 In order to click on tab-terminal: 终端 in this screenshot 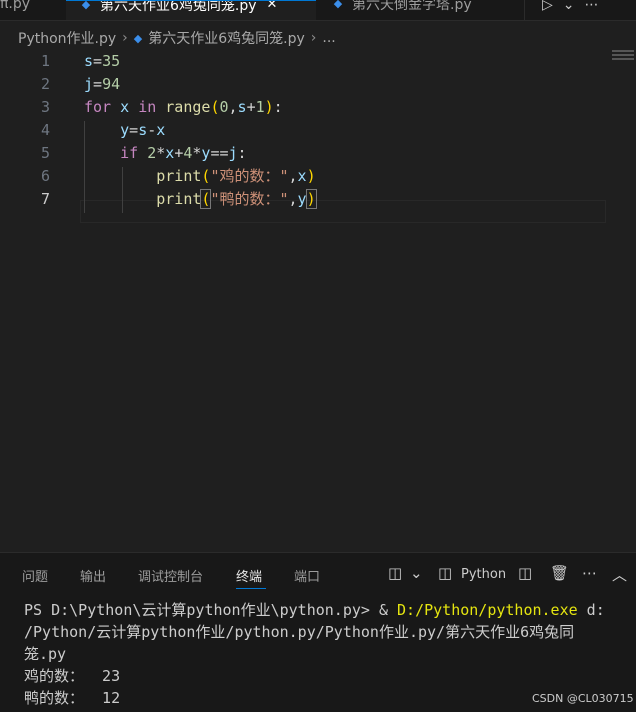, I will do `click(249, 575)`.